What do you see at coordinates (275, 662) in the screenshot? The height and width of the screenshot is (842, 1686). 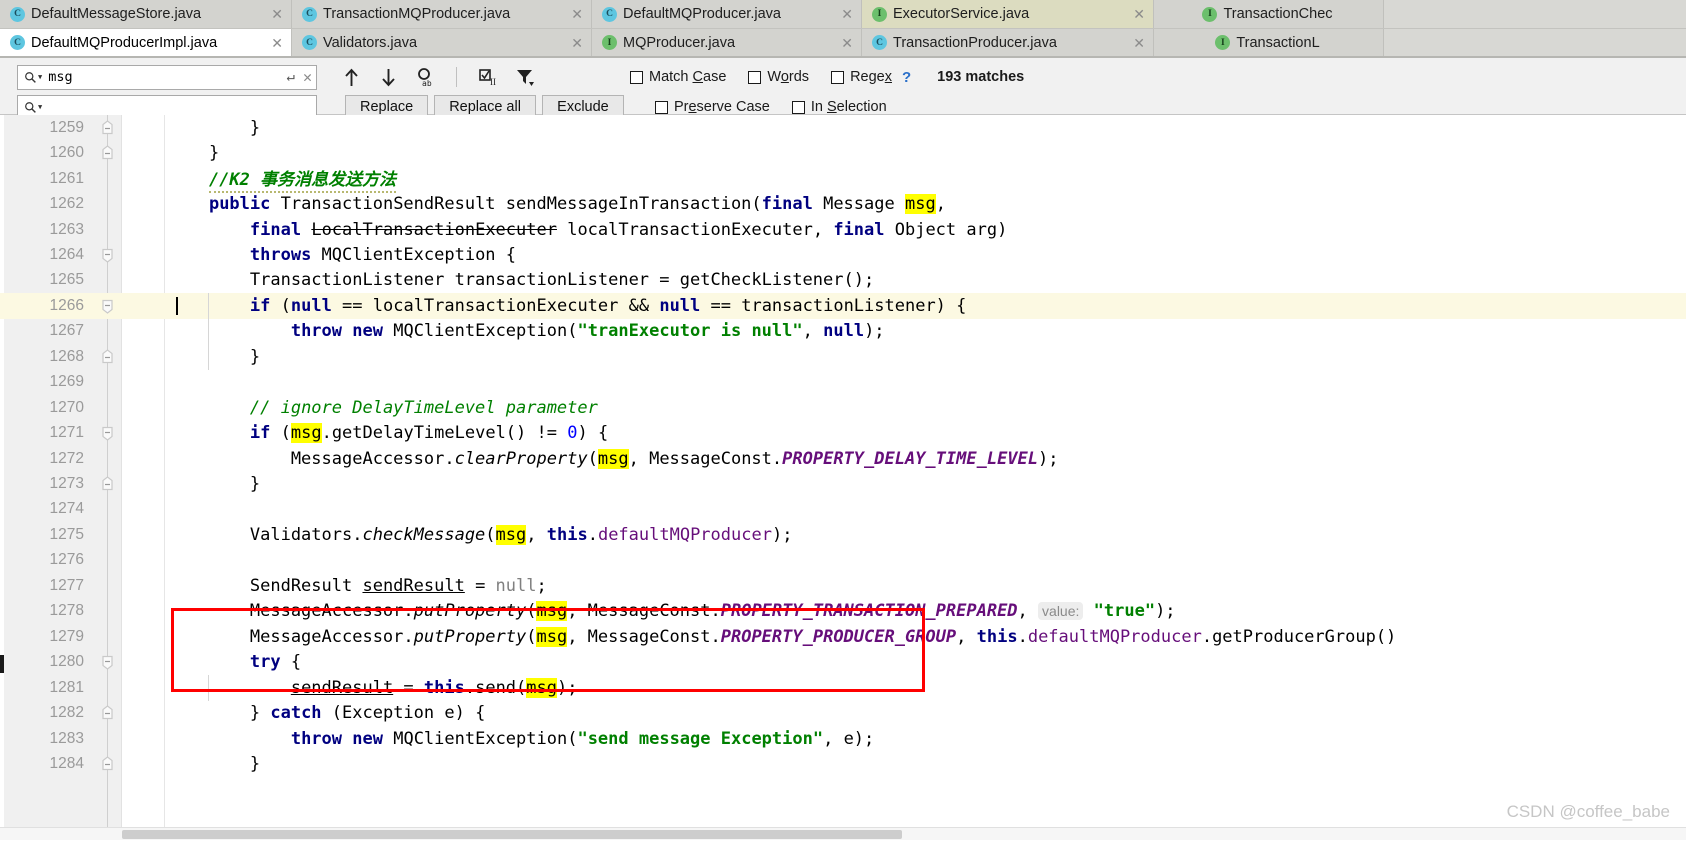 I see `code-text: try {` at bounding box center [275, 662].